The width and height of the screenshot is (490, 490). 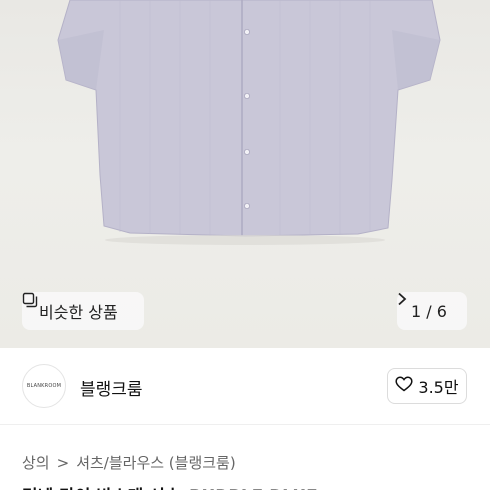 I want to click on seller-name: 블랭크룸, so click(x=111, y=387).